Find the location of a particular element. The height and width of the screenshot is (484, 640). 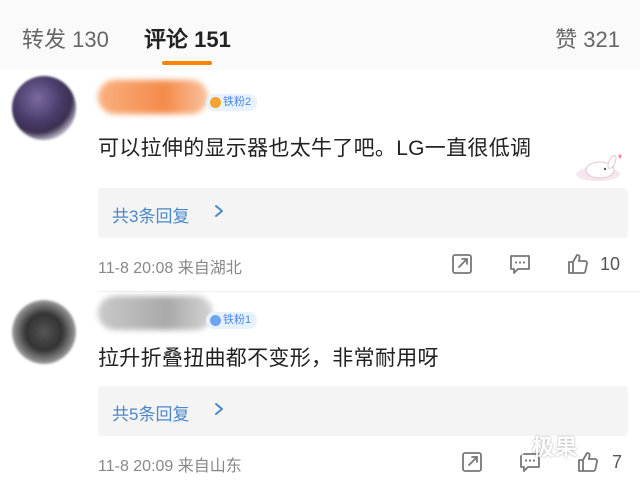

comment-icon is located at coordinates (520, 264).